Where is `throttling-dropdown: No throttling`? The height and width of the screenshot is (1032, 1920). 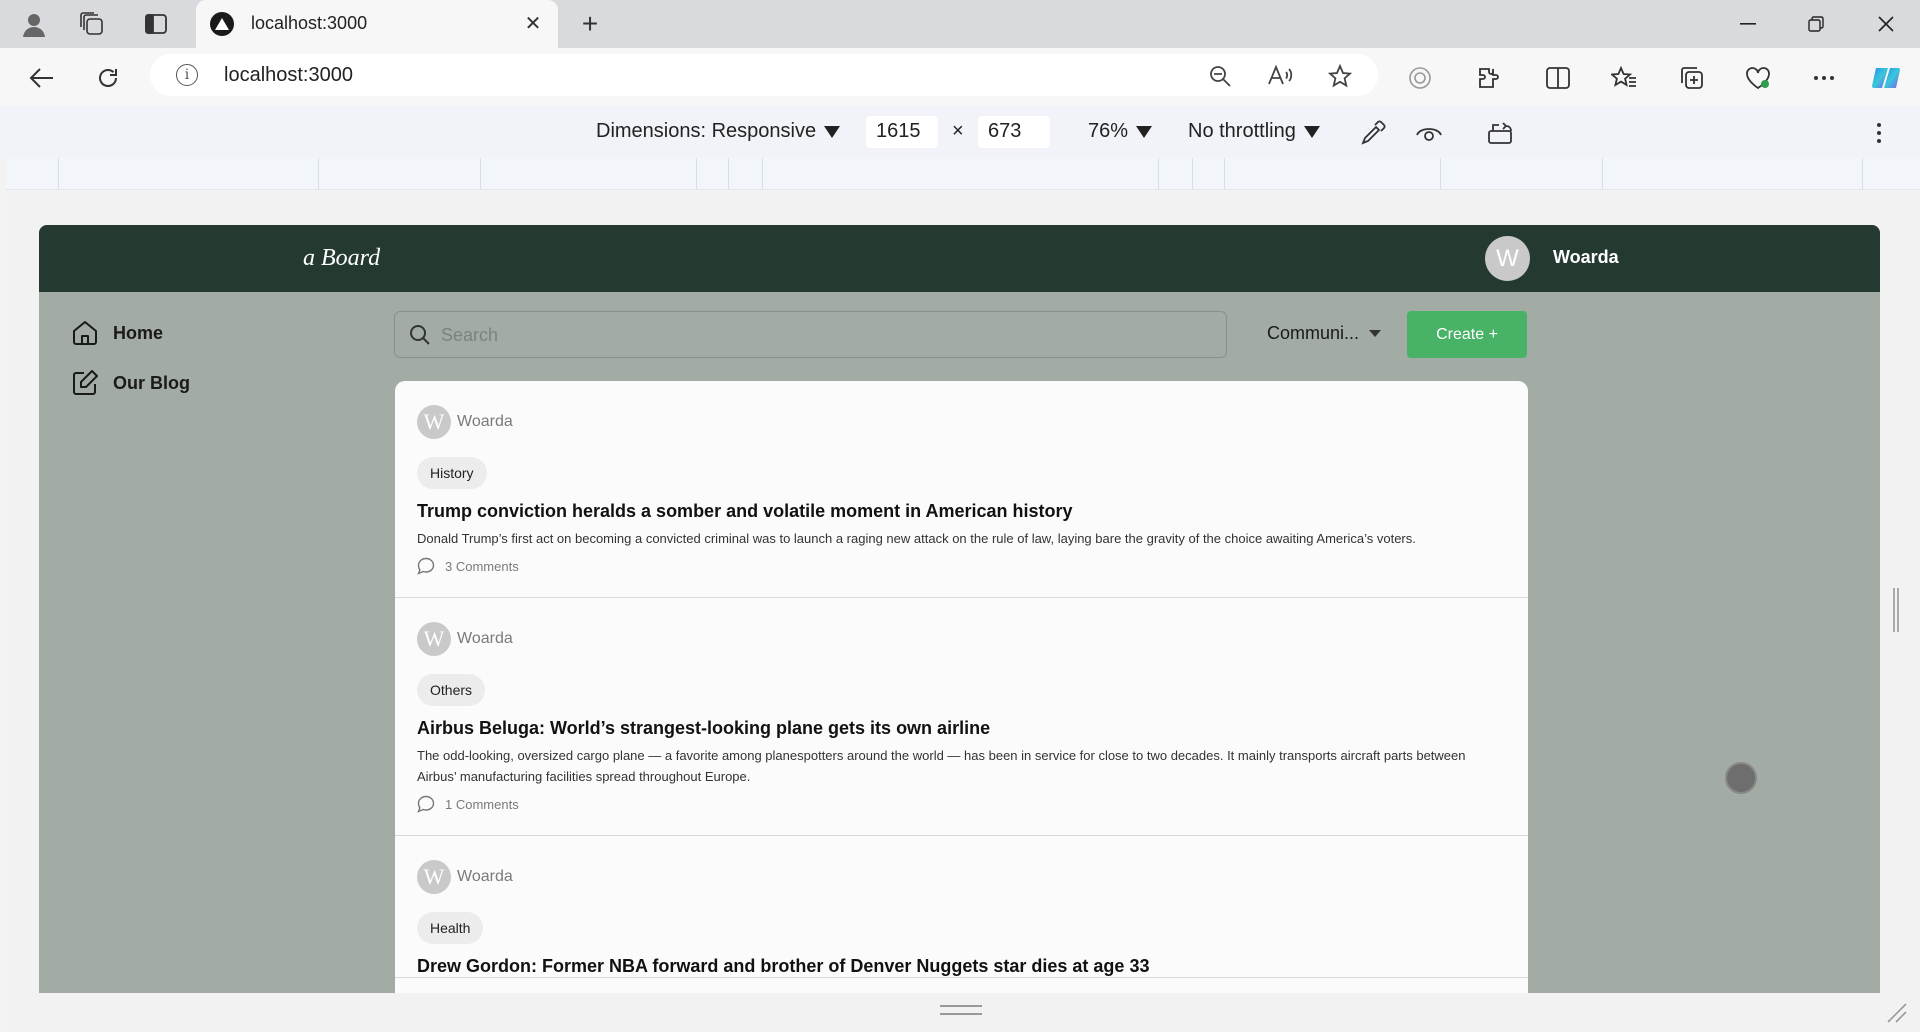 throttling-dropdown: No throttling is located at coordinates (1254, 131).